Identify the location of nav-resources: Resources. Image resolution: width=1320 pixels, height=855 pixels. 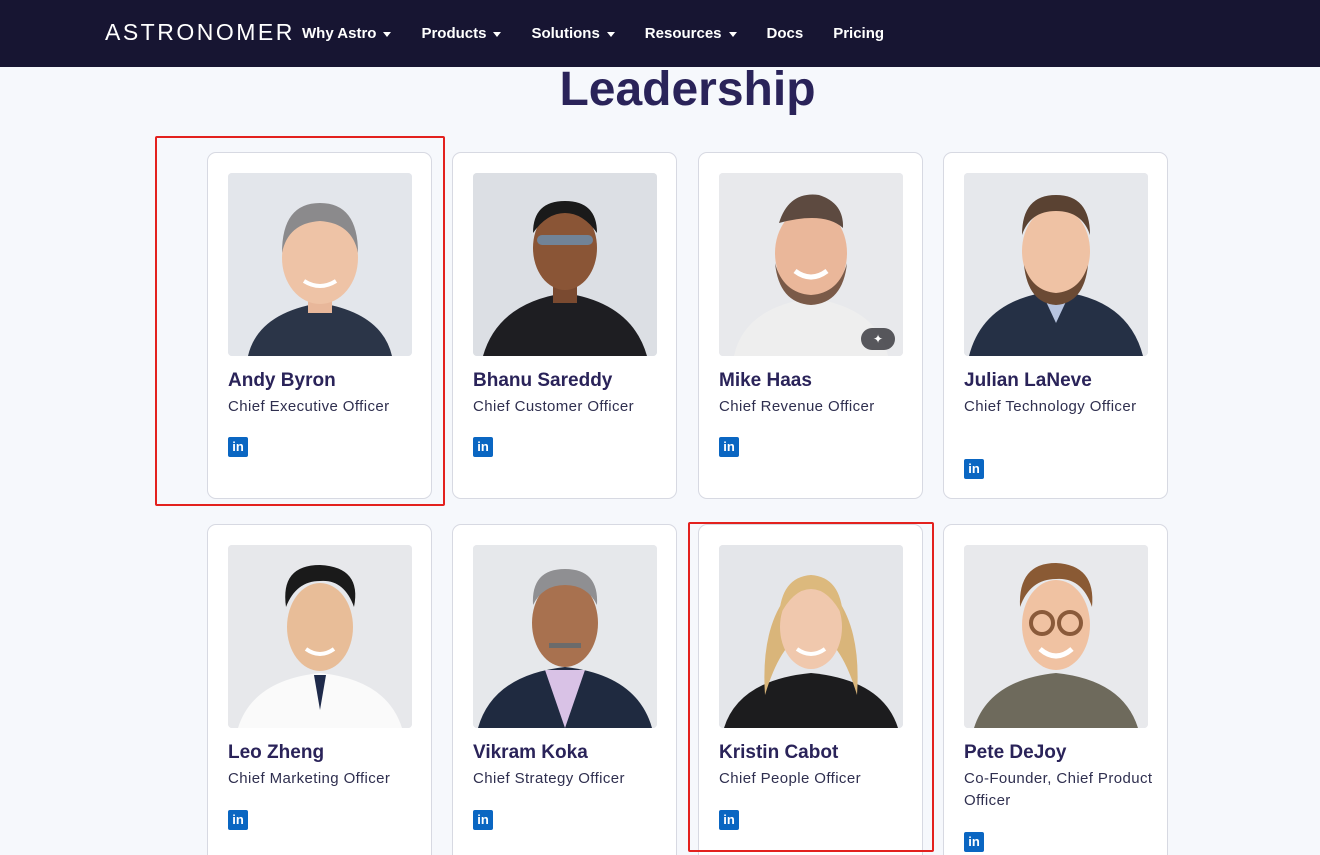
(691, 33).